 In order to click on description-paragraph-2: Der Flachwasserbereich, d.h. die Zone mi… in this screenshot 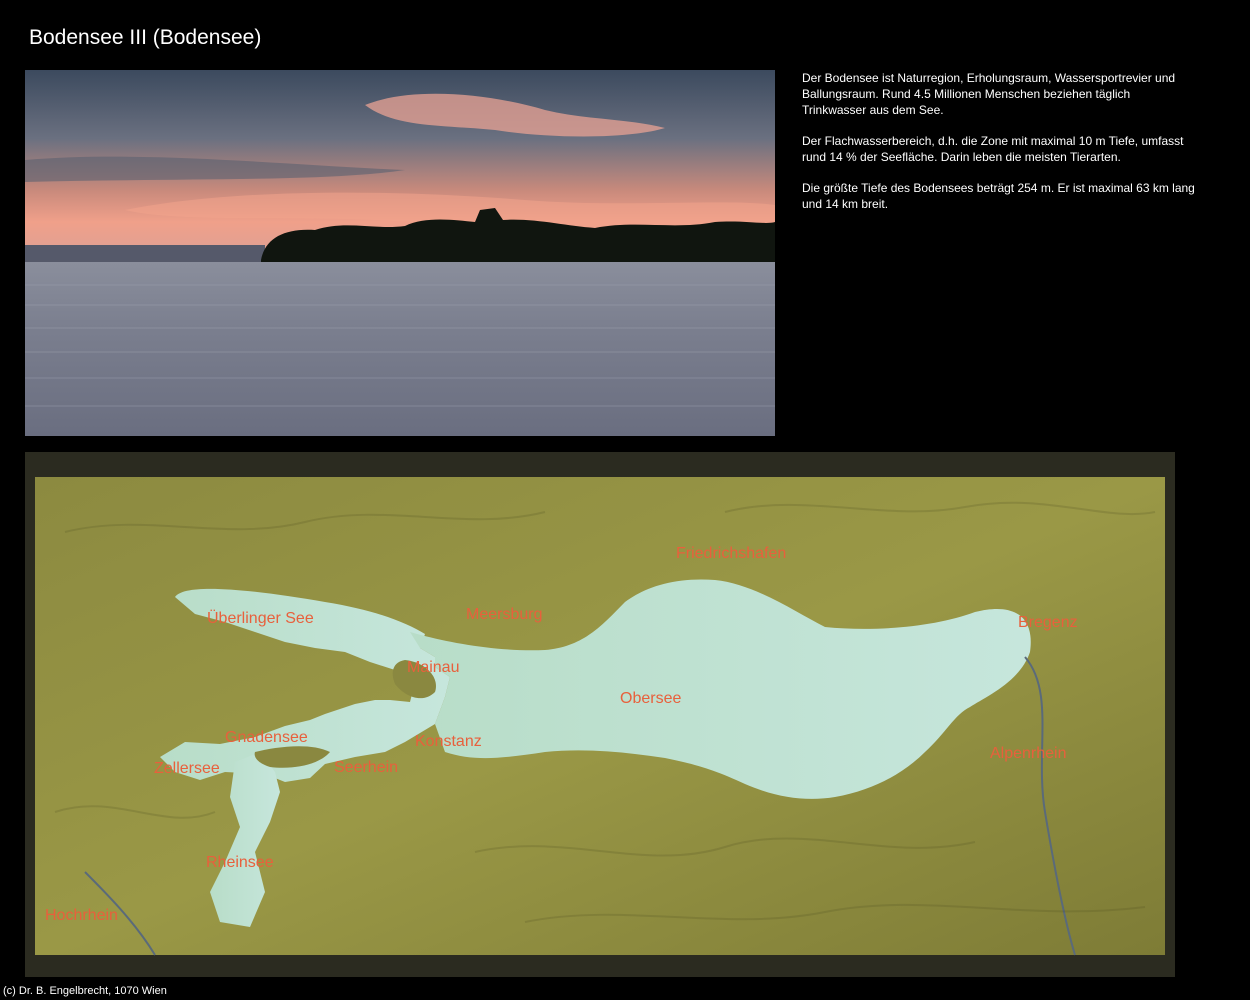, I will do `click(993, 149)`.